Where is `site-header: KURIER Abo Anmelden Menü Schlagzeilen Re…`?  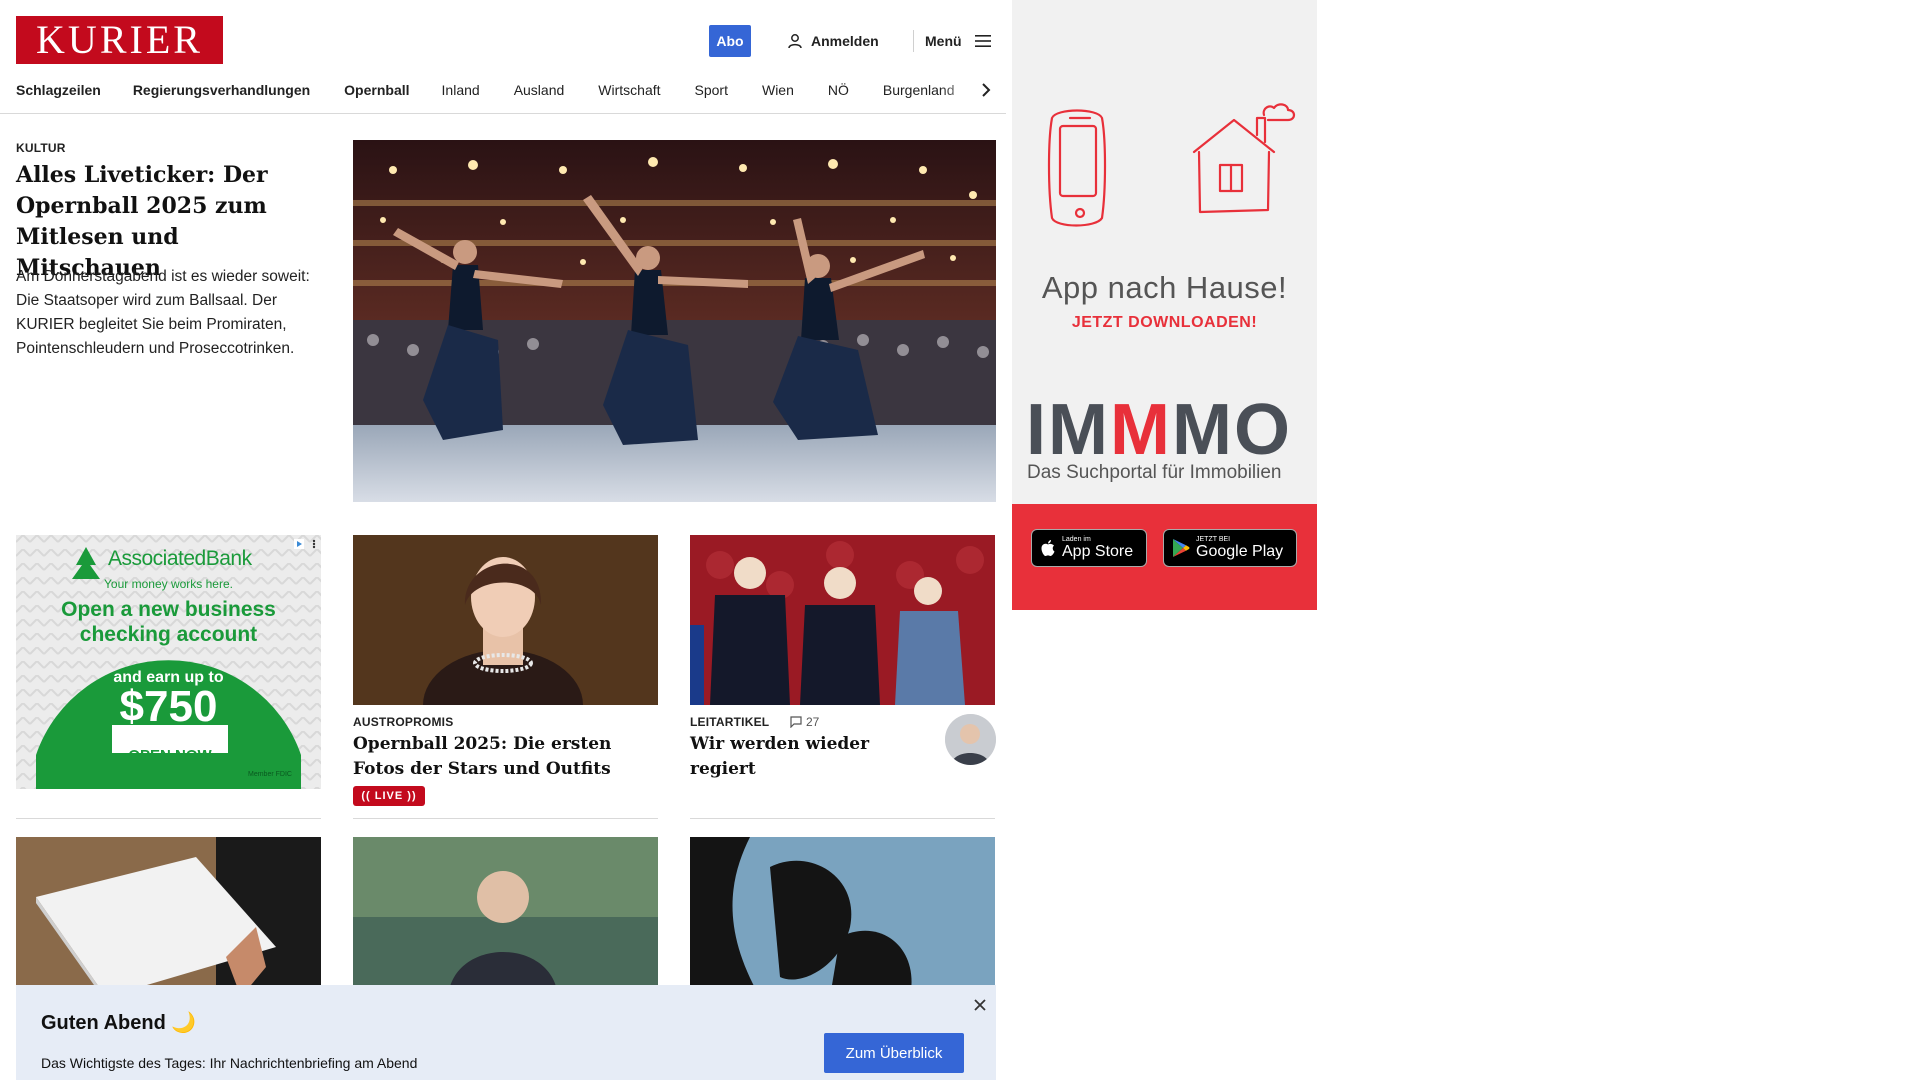 site-header: KURIER Abo Anmelden Menü Schlagzeilen Re… is located at coordinates (503, 57).